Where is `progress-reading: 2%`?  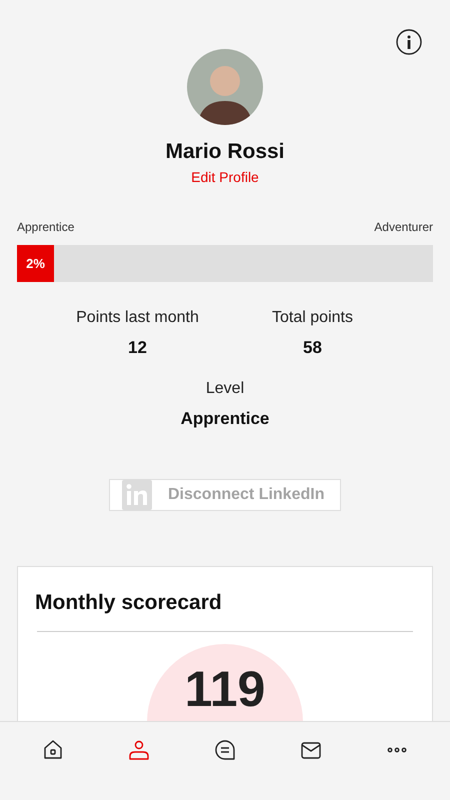
progress-reading: 2% is located at coordinates (35, 264).